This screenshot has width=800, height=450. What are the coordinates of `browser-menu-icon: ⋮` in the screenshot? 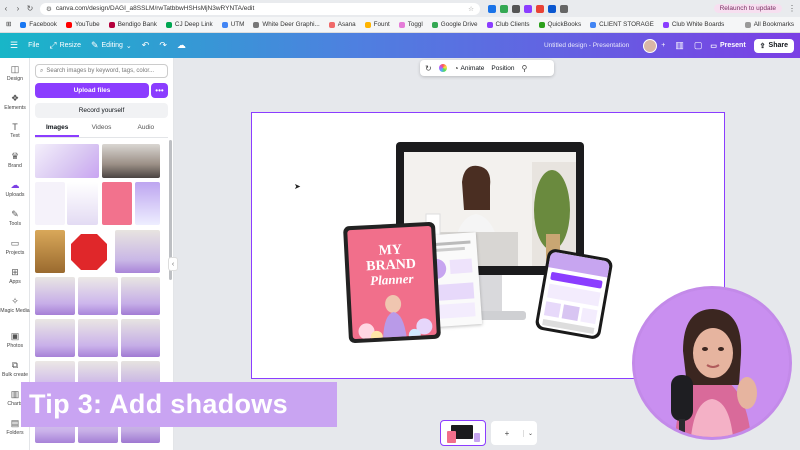 It's located at (792, 8).